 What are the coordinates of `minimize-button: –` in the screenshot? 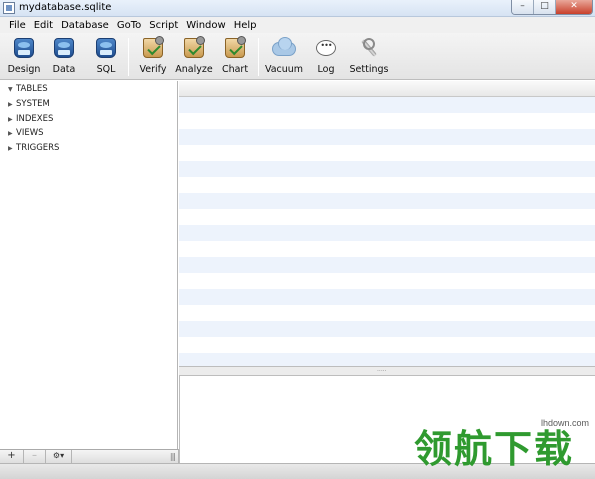 It's located at (523, 7).